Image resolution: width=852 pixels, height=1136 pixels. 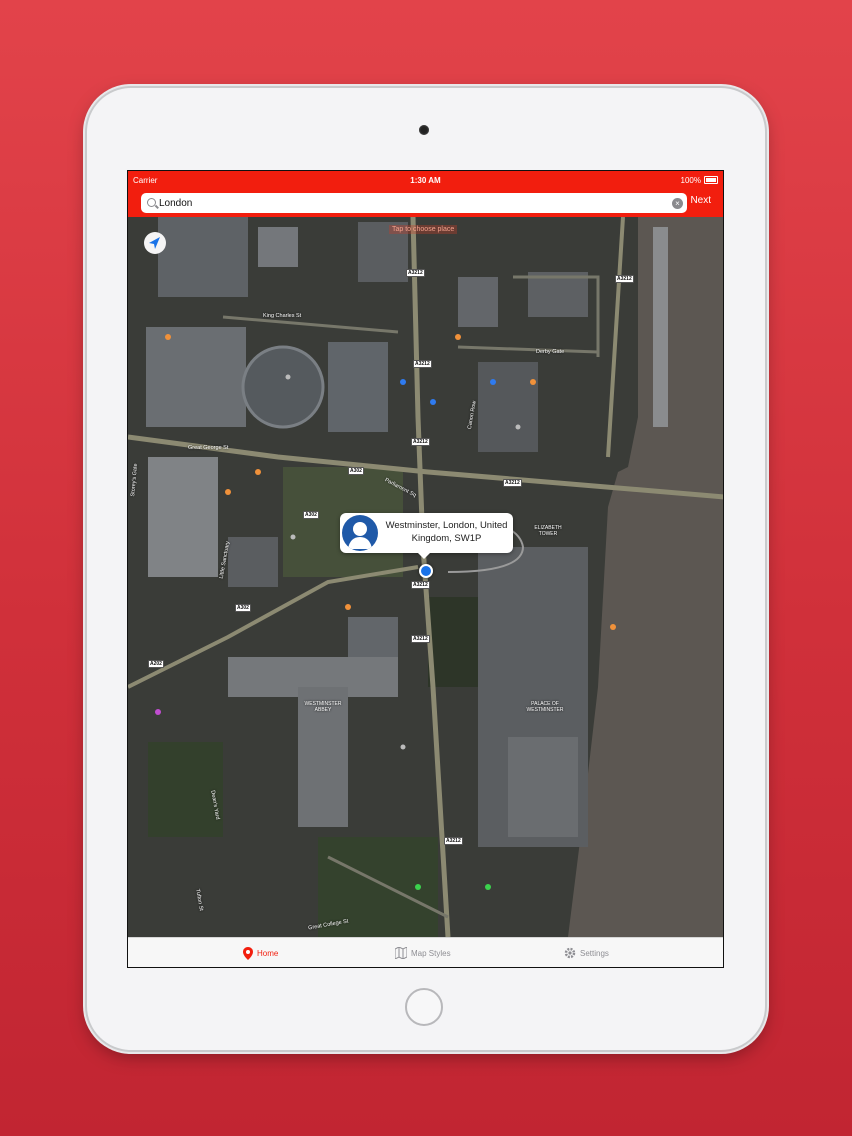 What do you see at coordinates (208, 448) in the screenshot?
I see `road-label: Great George St` at bounding box center [208, 448].